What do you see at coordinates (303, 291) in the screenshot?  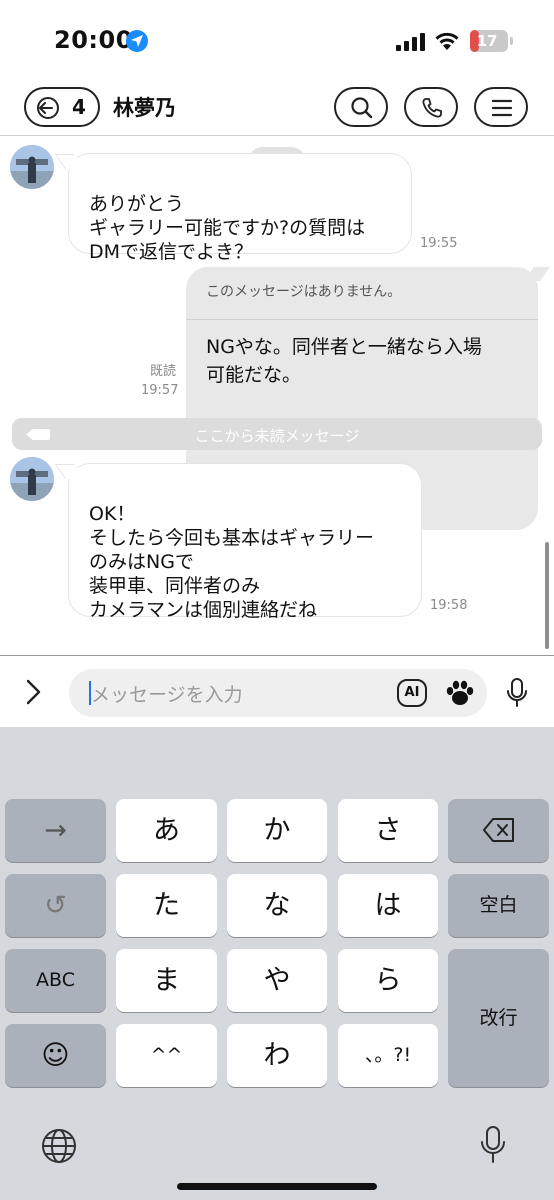 I see `quoted-message: このメッセージはありません。` at bounding box center [303, 291].